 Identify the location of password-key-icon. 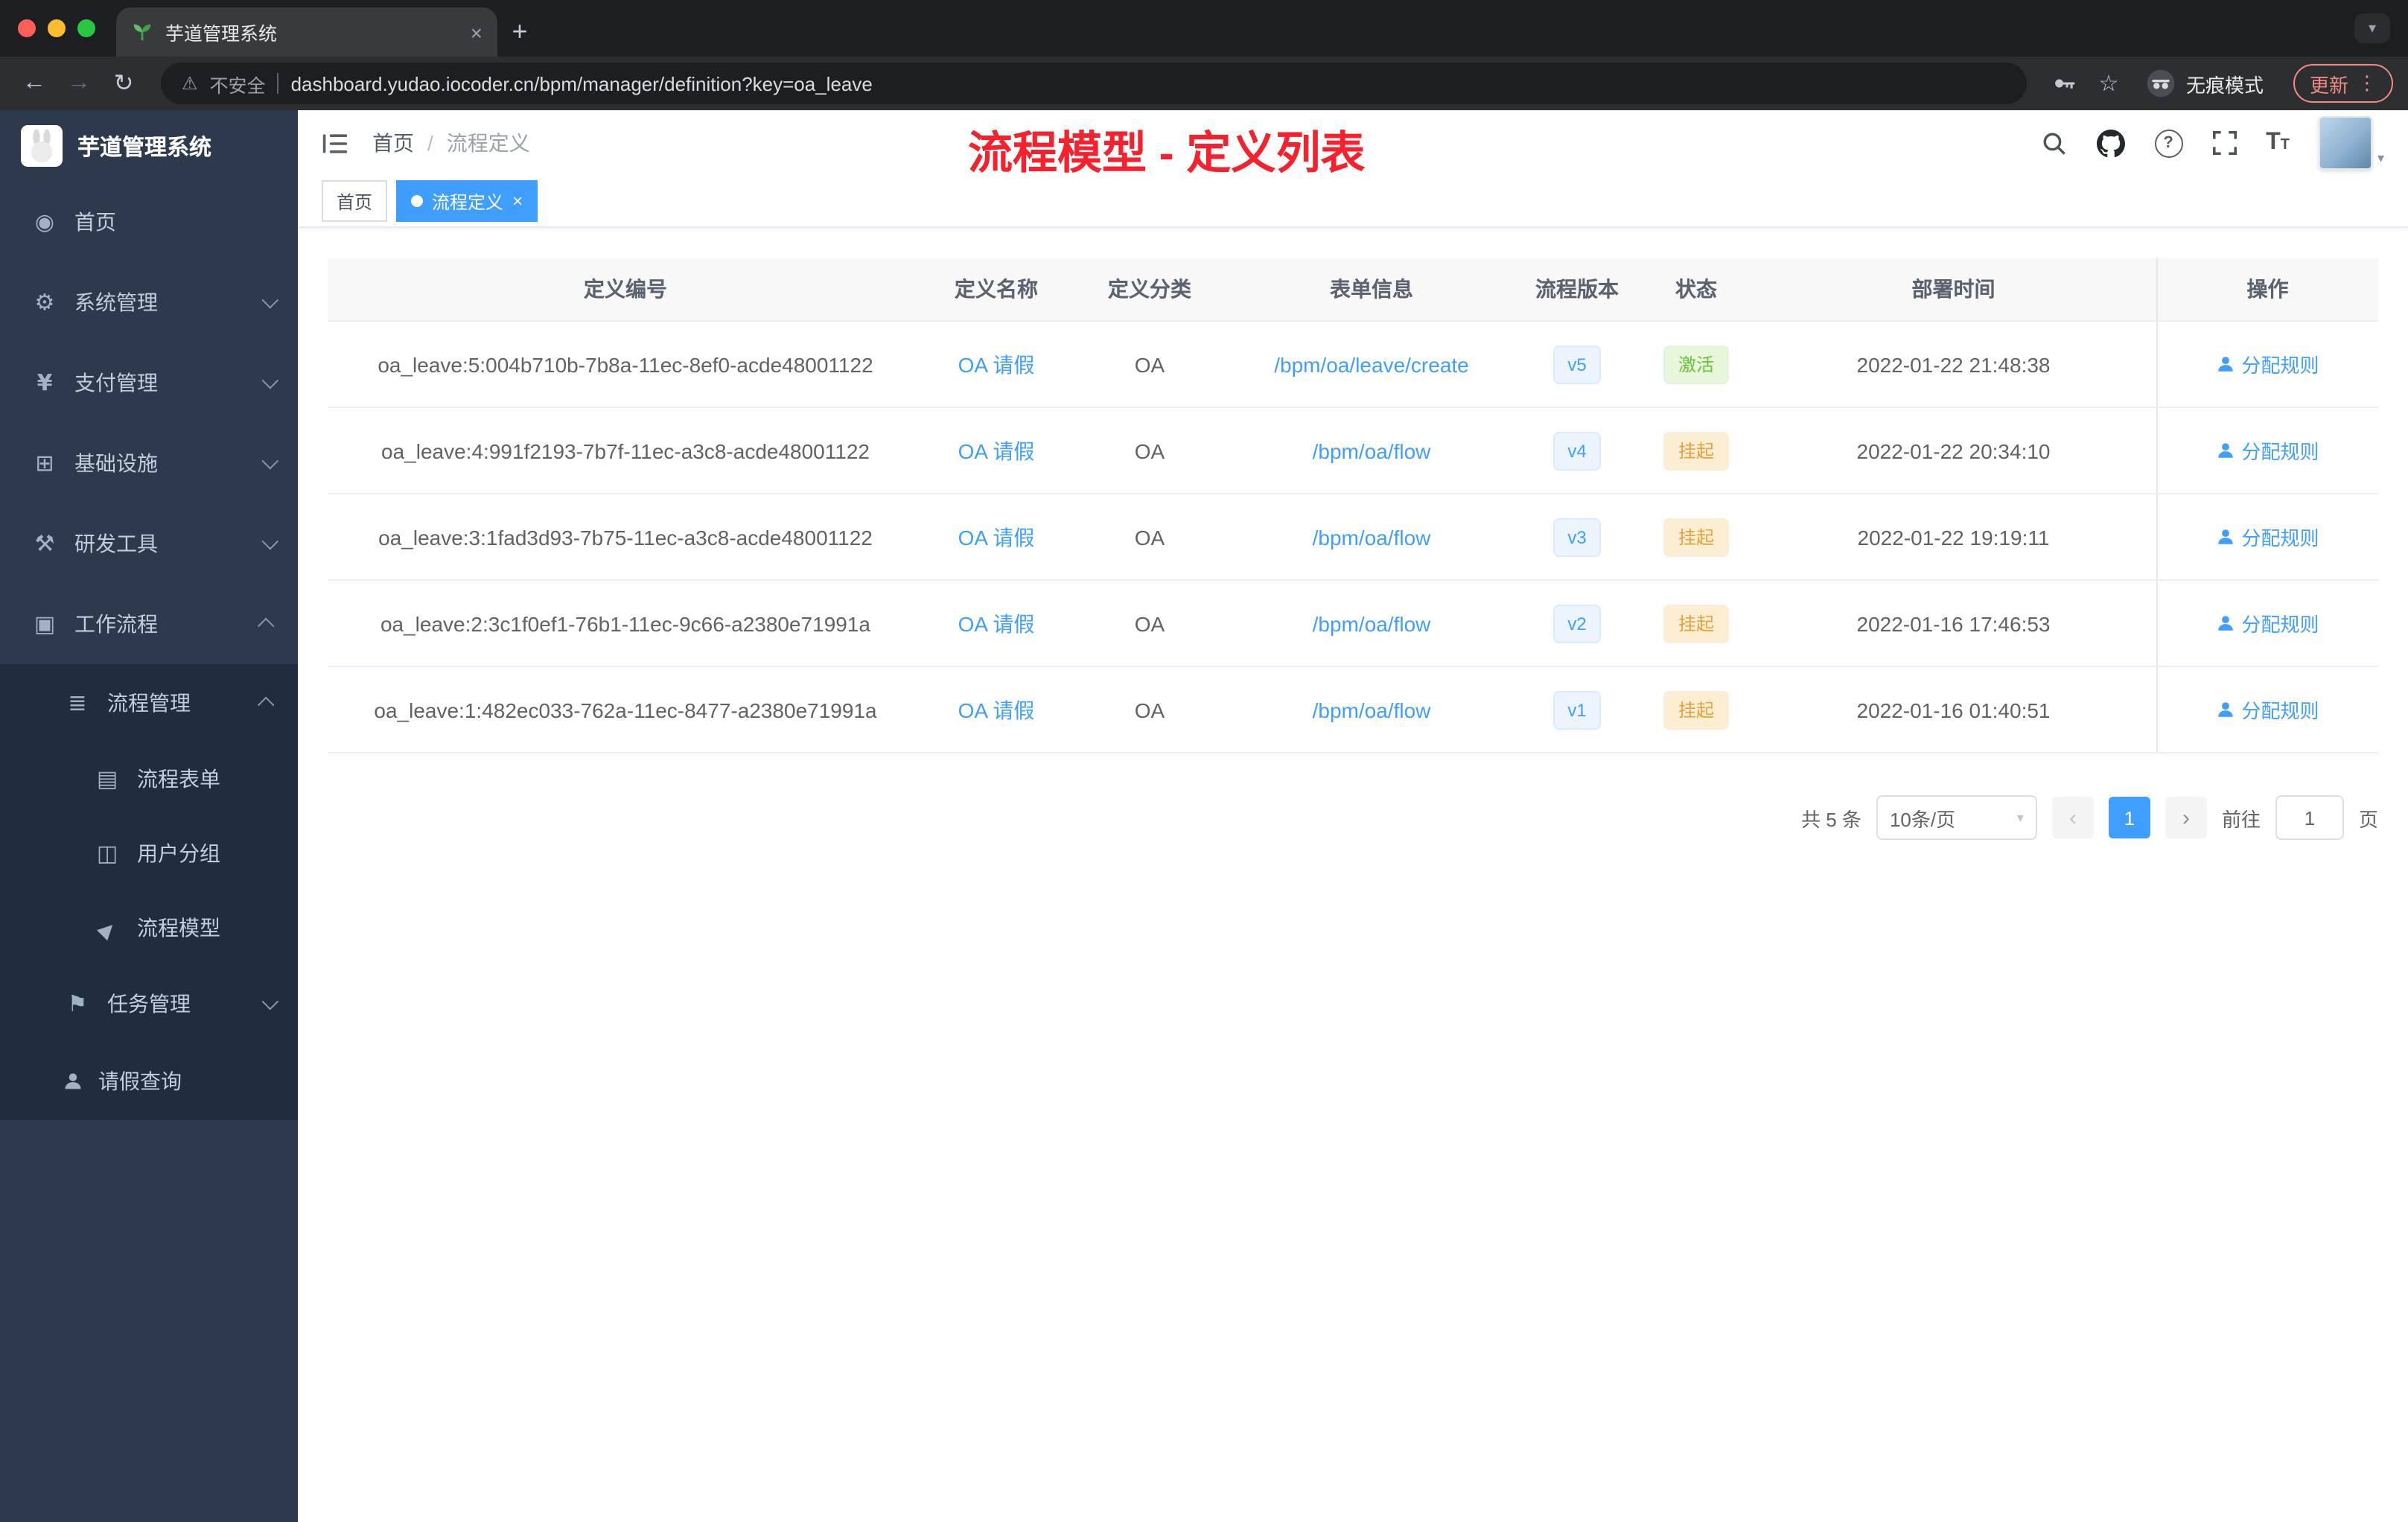
(2064, 83).